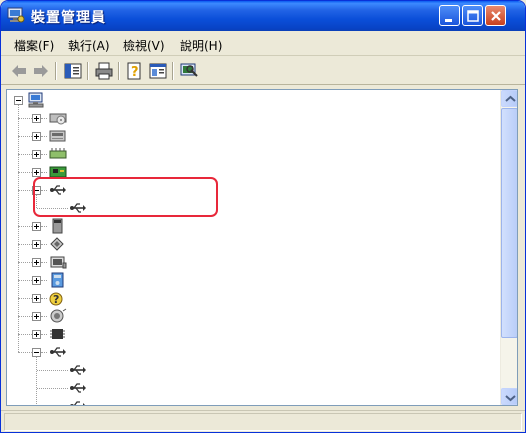  Describe the element at coordinates (252, 298) in the screenshot. I see `tree-item: ?` at that location.